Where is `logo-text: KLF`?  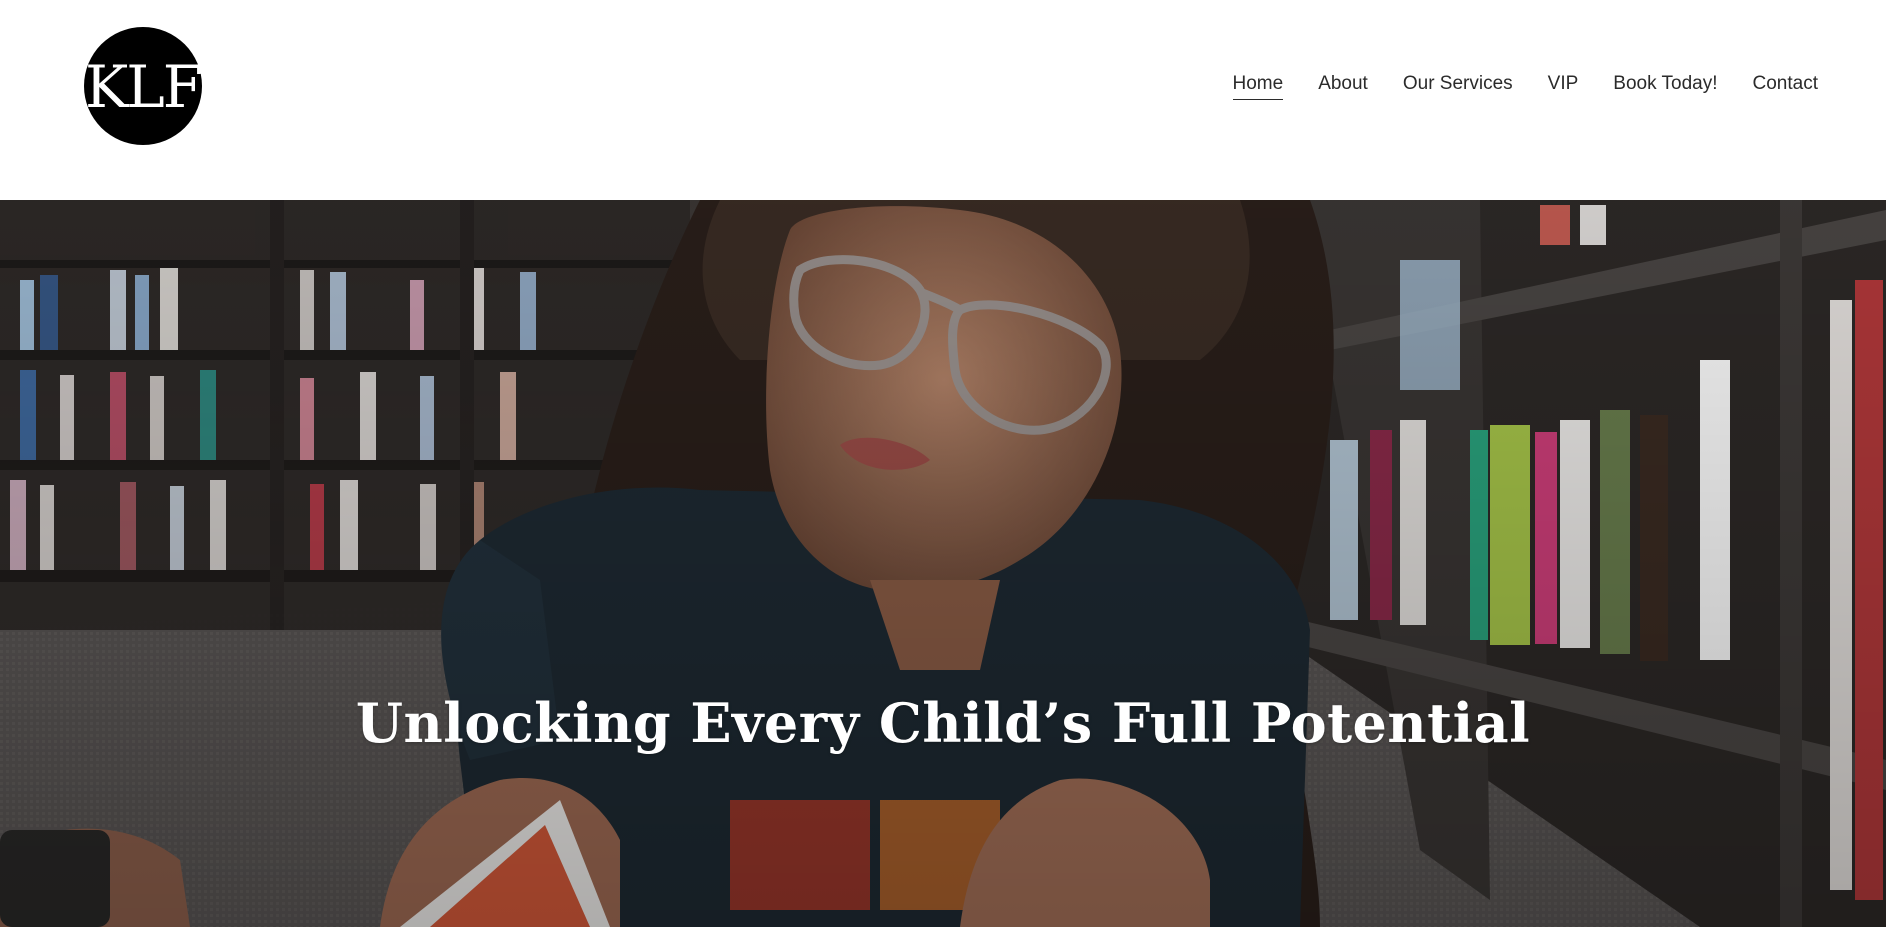
logo-text: KLF is located at coordinates (143, 87).